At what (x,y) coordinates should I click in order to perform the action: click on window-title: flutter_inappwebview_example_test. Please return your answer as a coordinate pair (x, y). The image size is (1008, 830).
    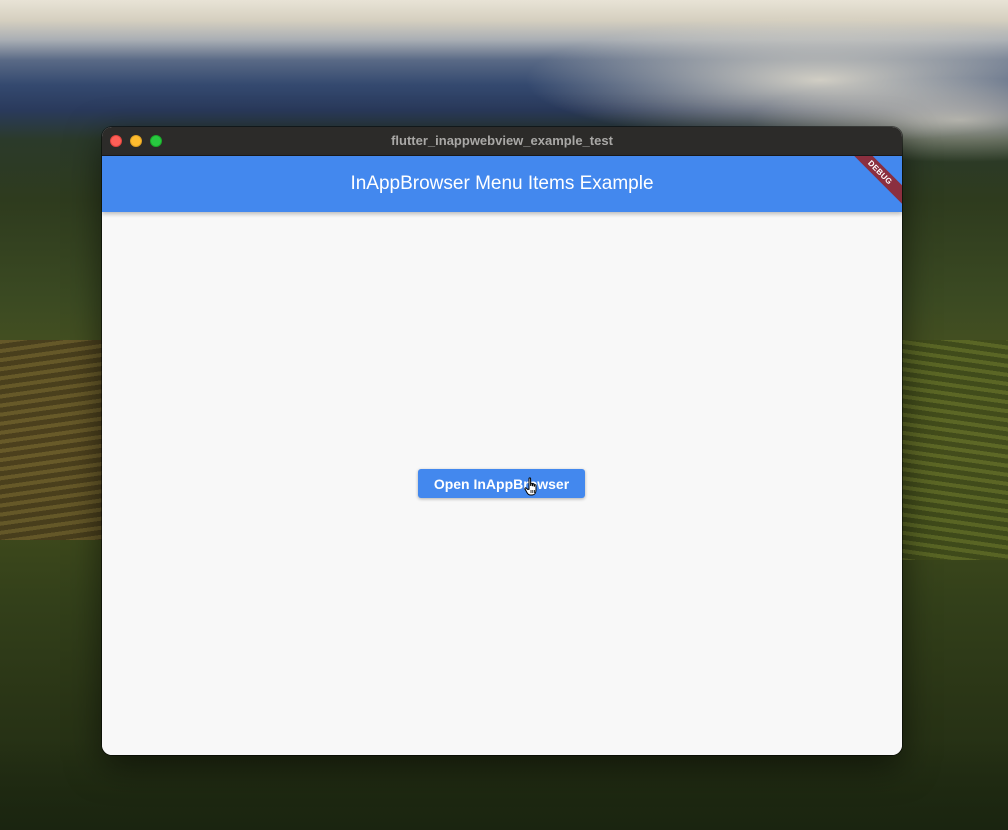
    Looking at the image, I should click on (502, 140).